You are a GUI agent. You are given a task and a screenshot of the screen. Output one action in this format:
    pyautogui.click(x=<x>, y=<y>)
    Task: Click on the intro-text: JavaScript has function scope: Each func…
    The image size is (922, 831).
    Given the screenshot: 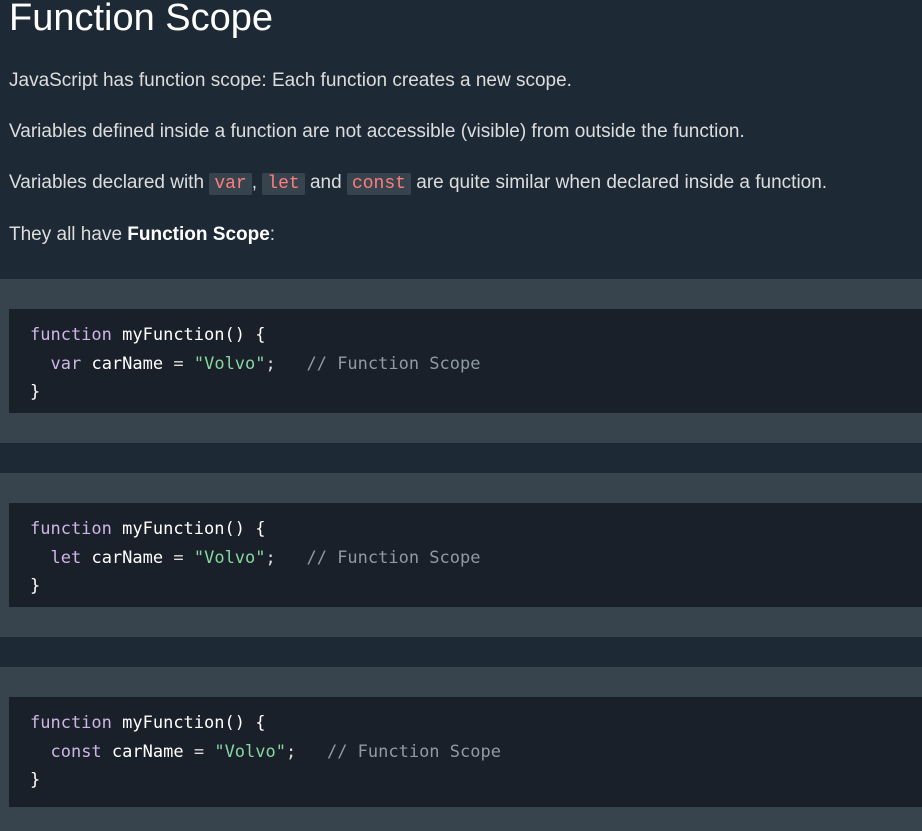 What is the action you would take?
    pyautogui.click(x=290, y=80)
    